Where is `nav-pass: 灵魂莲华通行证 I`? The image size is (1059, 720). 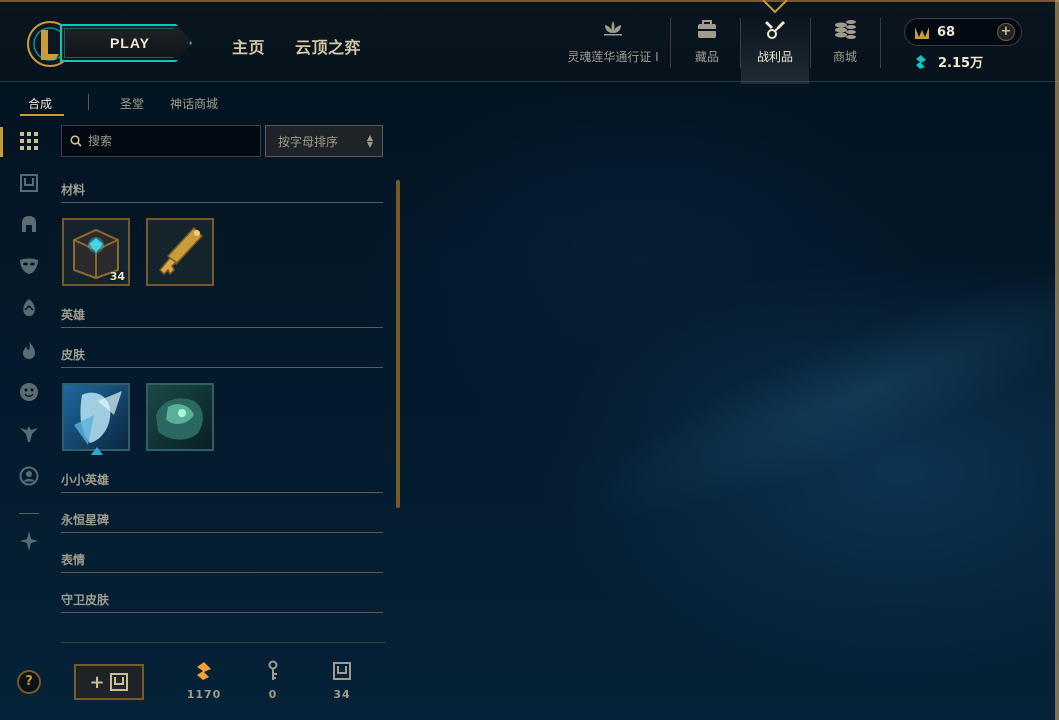 nav-pass: 灵魂莲华通行证 I is located at coordinates (613, 50).